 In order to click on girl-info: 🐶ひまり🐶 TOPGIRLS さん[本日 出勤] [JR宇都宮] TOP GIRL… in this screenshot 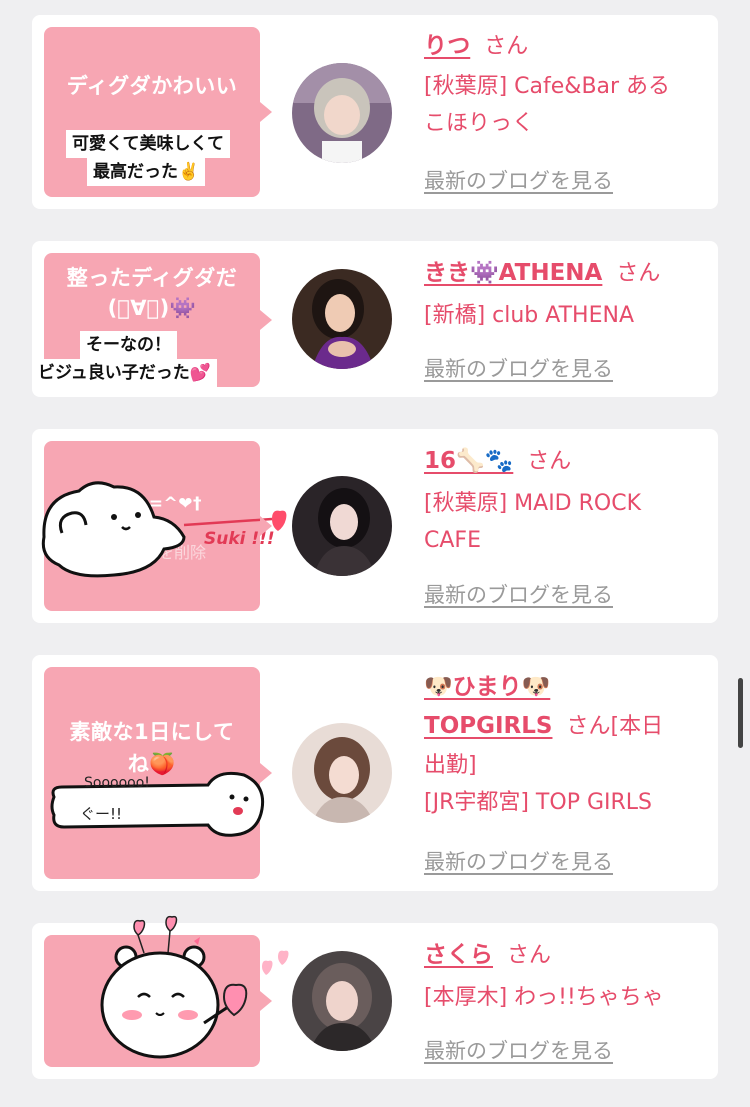, I will do `click(569, 745)`.